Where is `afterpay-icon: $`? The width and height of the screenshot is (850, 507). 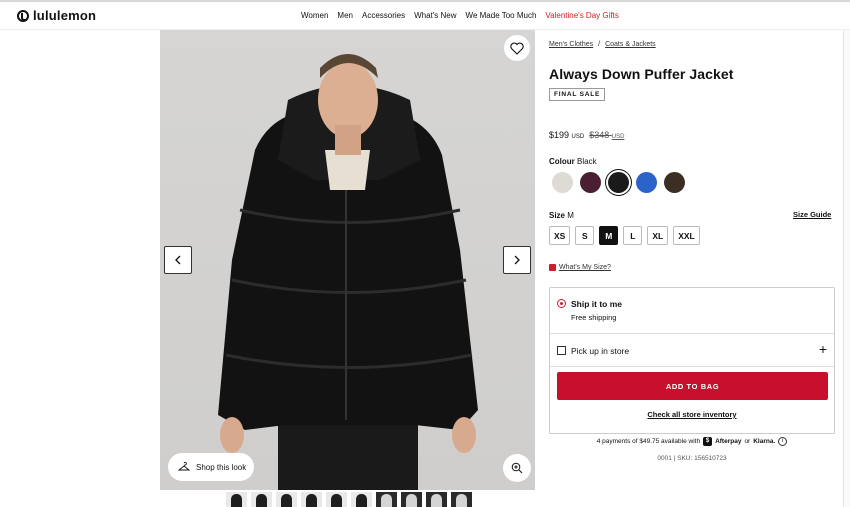 afterpay-icon: $ is located at coordinates (708, 441).